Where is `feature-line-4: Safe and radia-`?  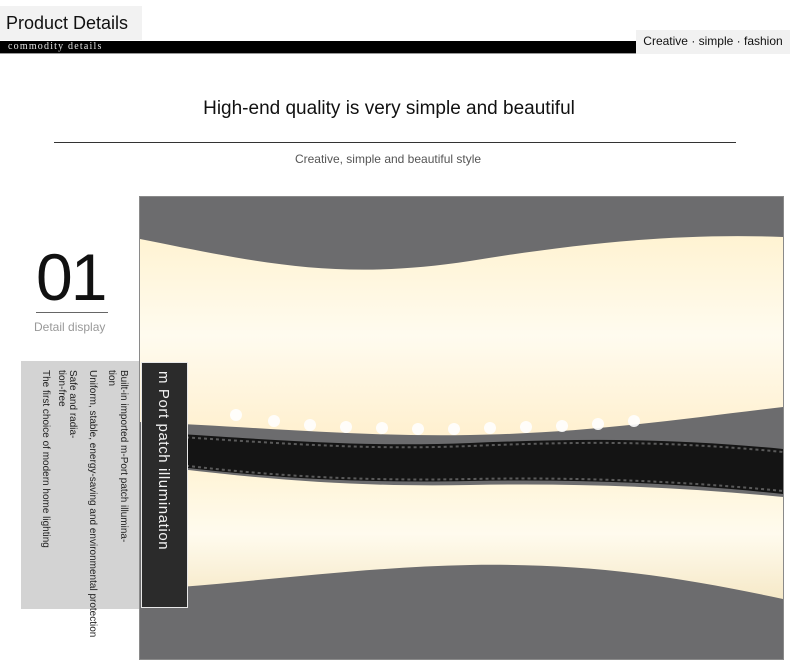 feature-line-4: Safe and radia- is located at coordinates (72, 404).